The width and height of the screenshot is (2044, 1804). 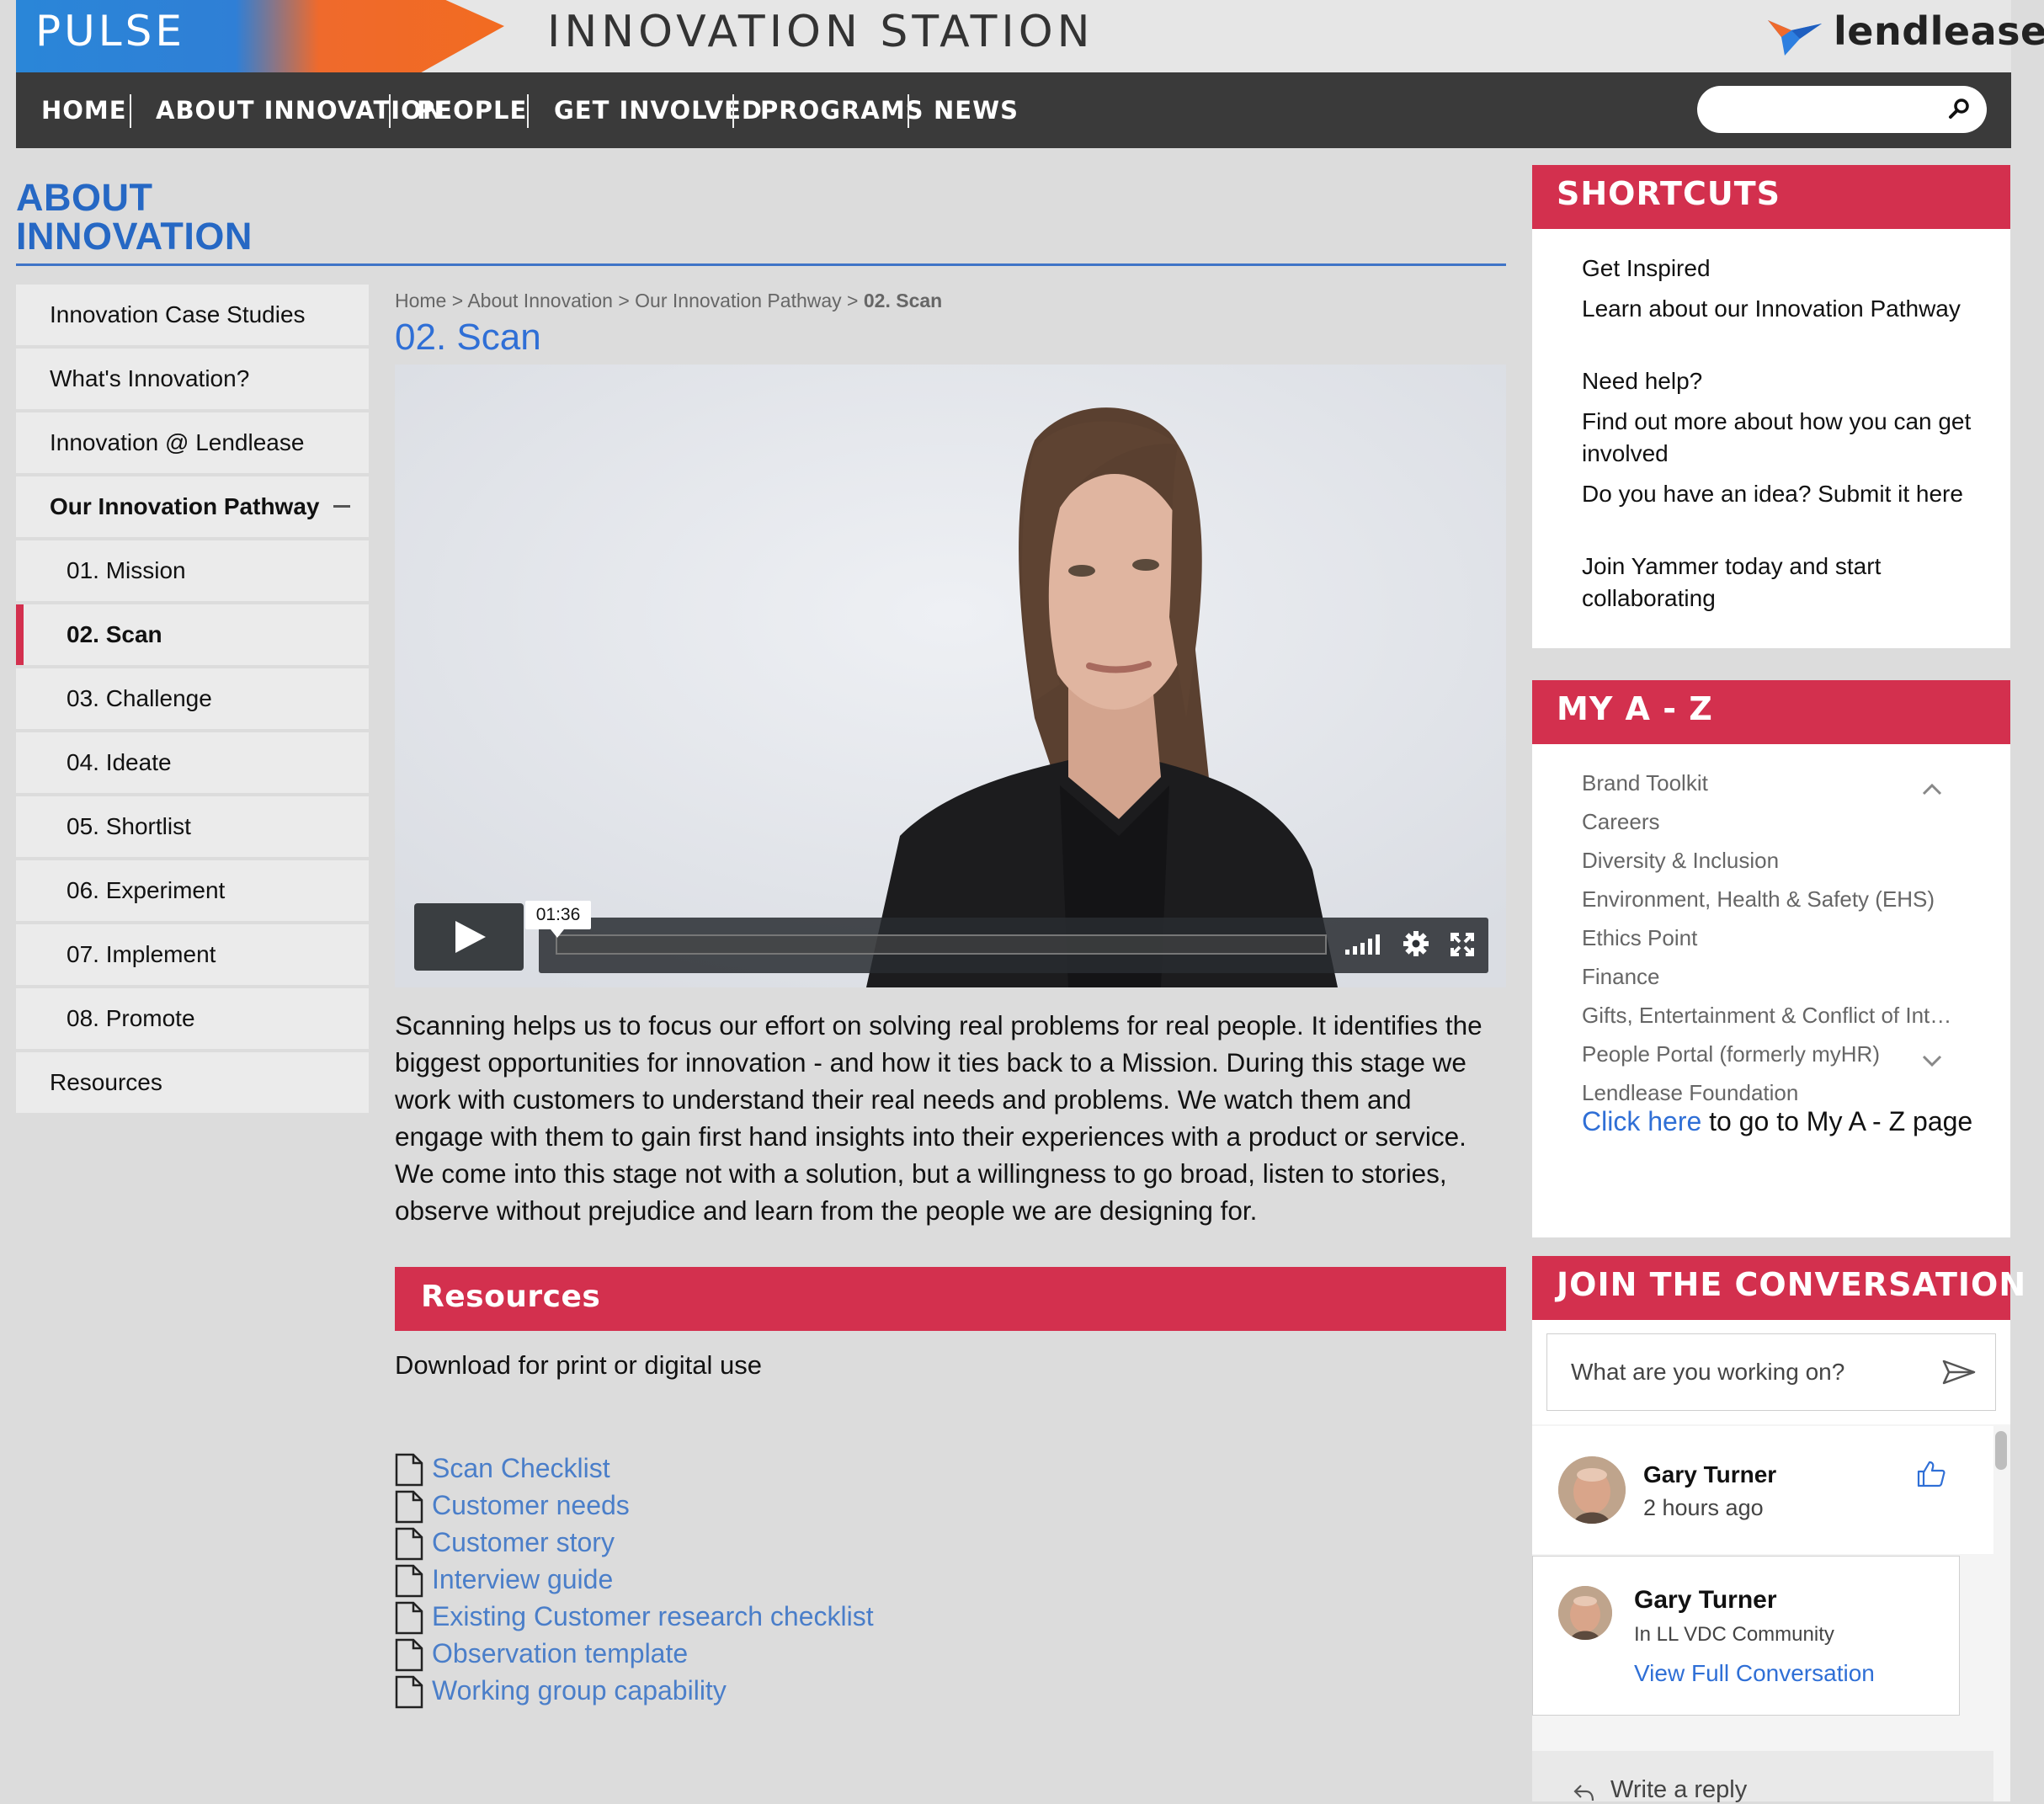 I want to click on fullscreen-icon, so click(x=1462, y=945).